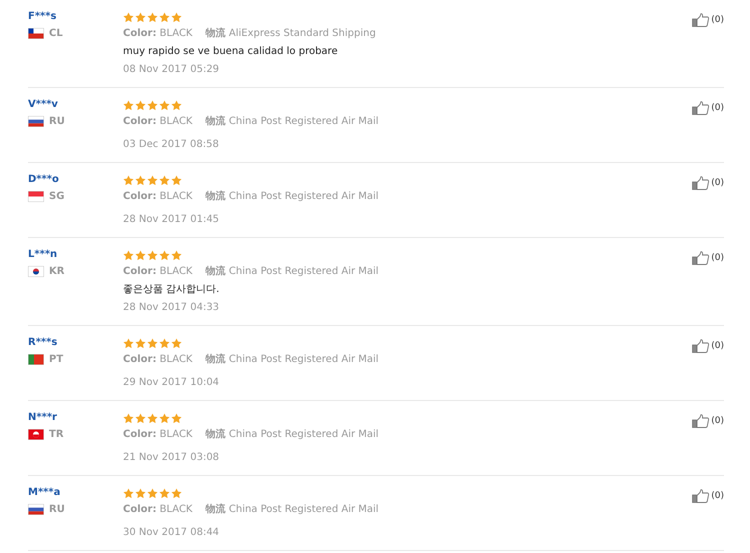 Image resolution: width=750 pixels, height=553 pixels. I want to click on review-text: muy rapido se ve buena calidad lo probare, so click(231, 52).